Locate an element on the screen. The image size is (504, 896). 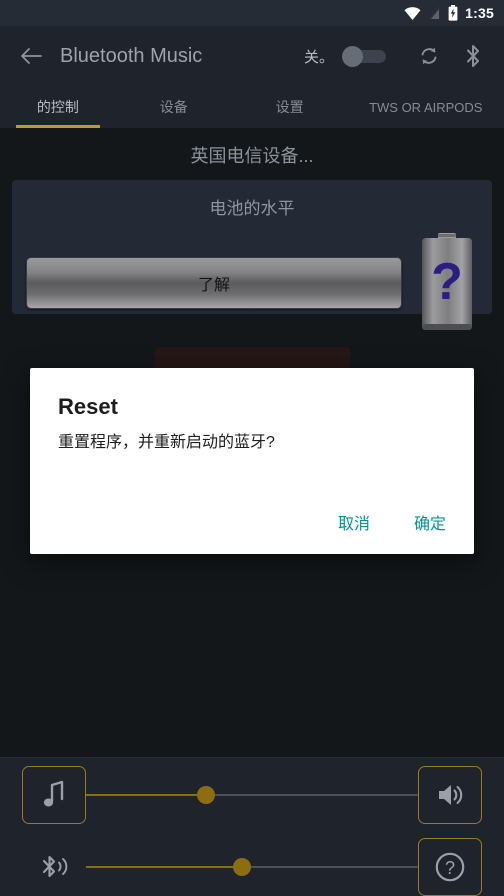
bluetooth-icon is located at coordinates (473, 56).